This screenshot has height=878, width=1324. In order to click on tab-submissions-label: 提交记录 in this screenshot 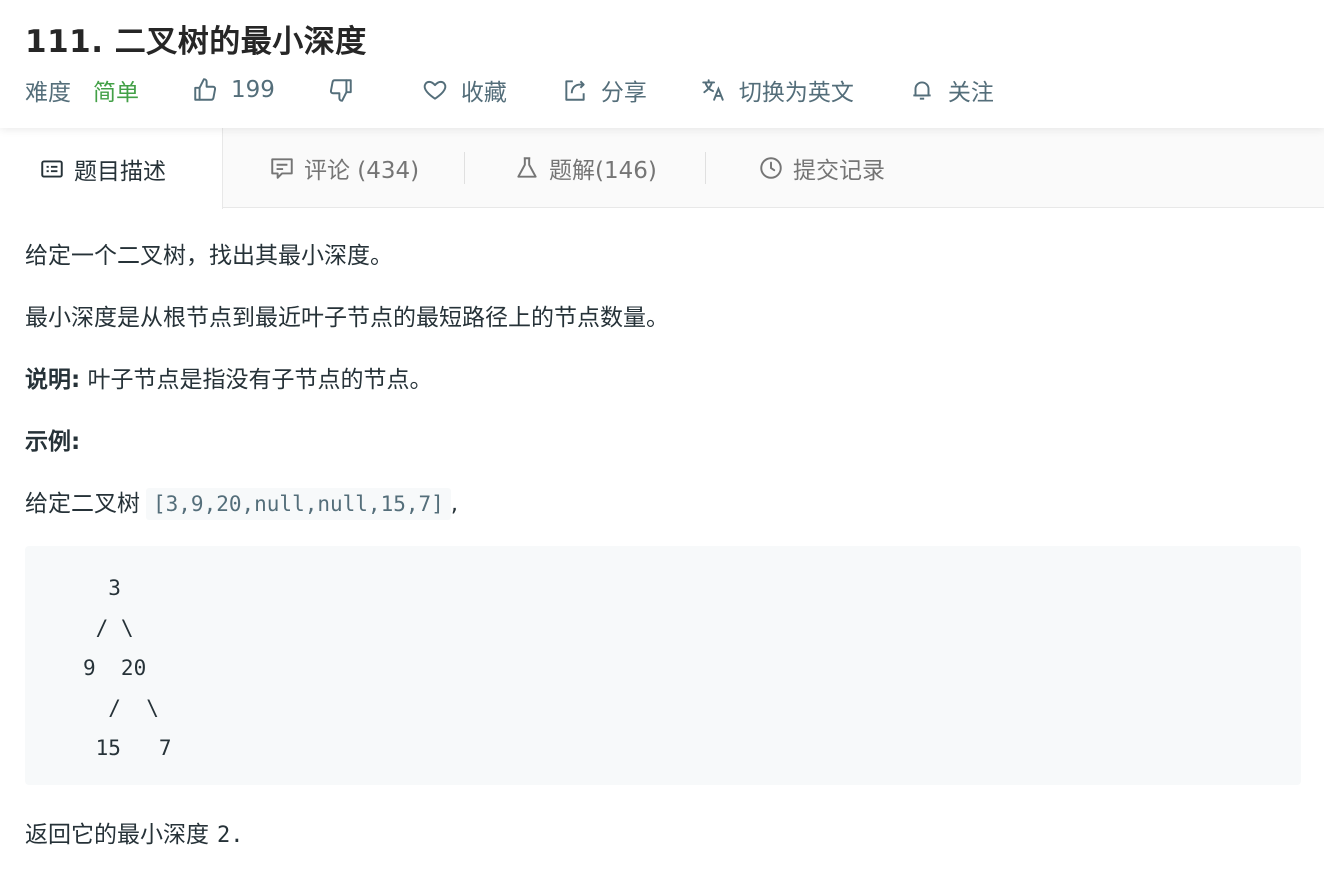, I will do `click(839, 171)`.